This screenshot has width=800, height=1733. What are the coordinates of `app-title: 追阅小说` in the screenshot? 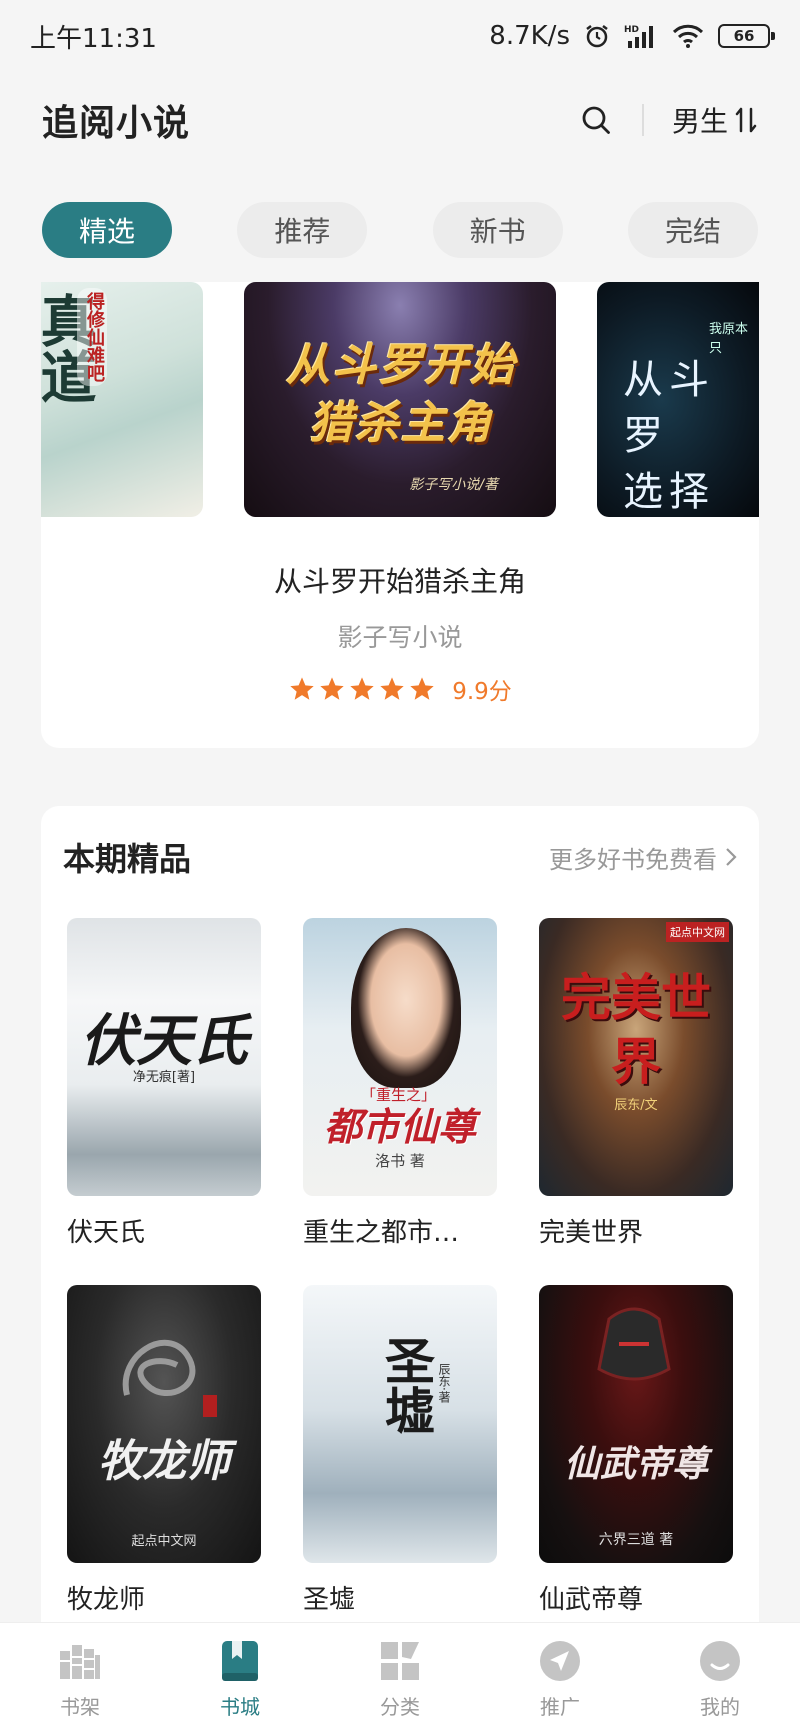 It's located at (116, 123).